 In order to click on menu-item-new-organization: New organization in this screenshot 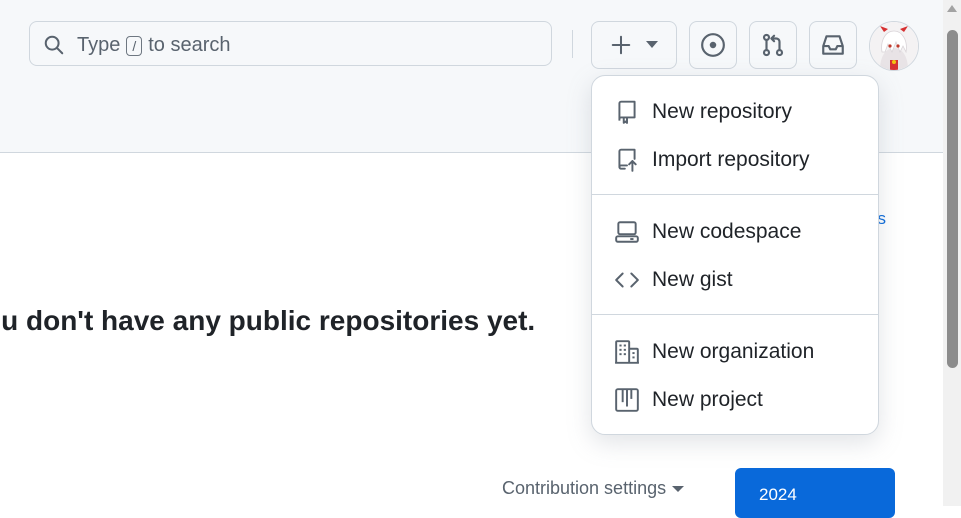, I will do `click(735, 352)`.